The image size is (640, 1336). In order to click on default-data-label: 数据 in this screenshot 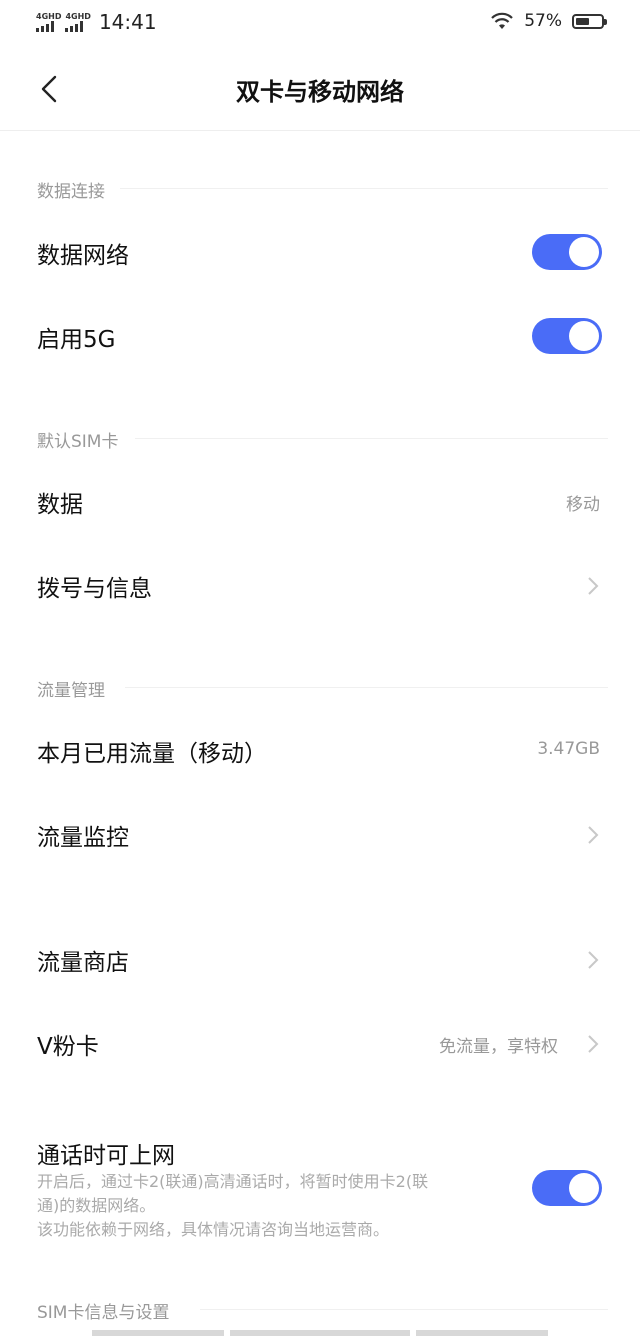, I will do `click(60, 502)`.